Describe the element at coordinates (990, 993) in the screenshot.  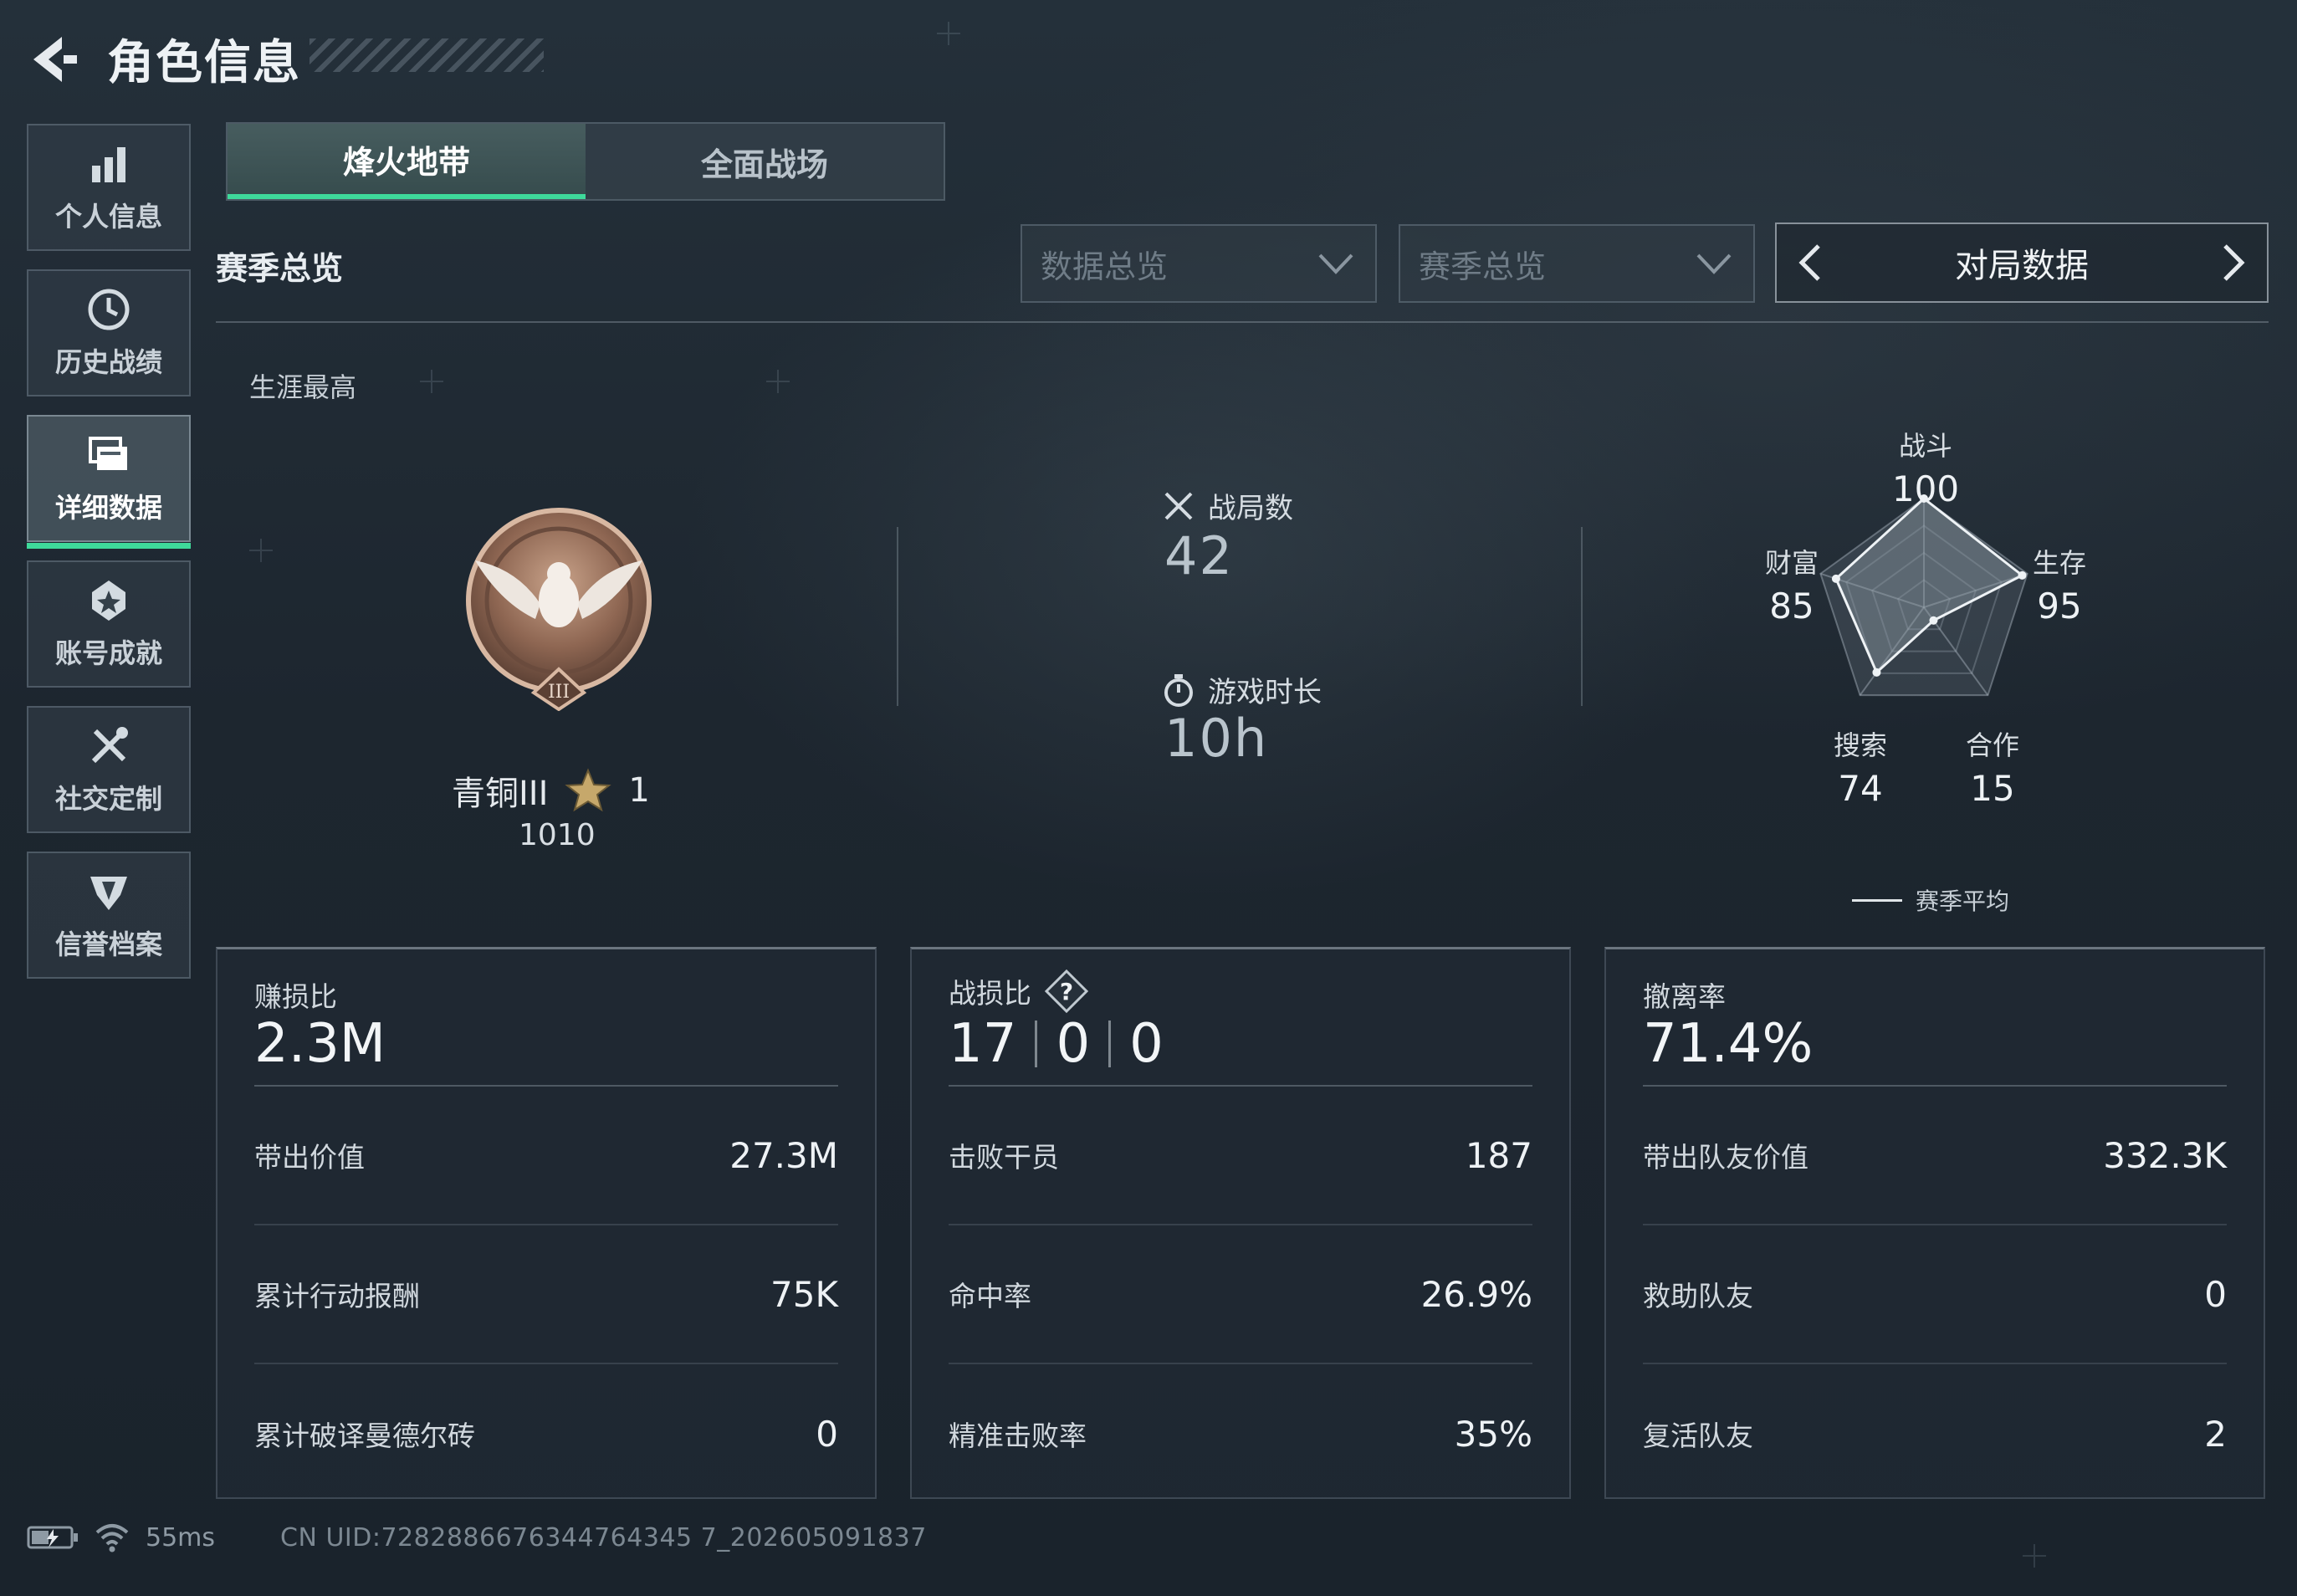
I see `card-head-label: 战损比` at that location.